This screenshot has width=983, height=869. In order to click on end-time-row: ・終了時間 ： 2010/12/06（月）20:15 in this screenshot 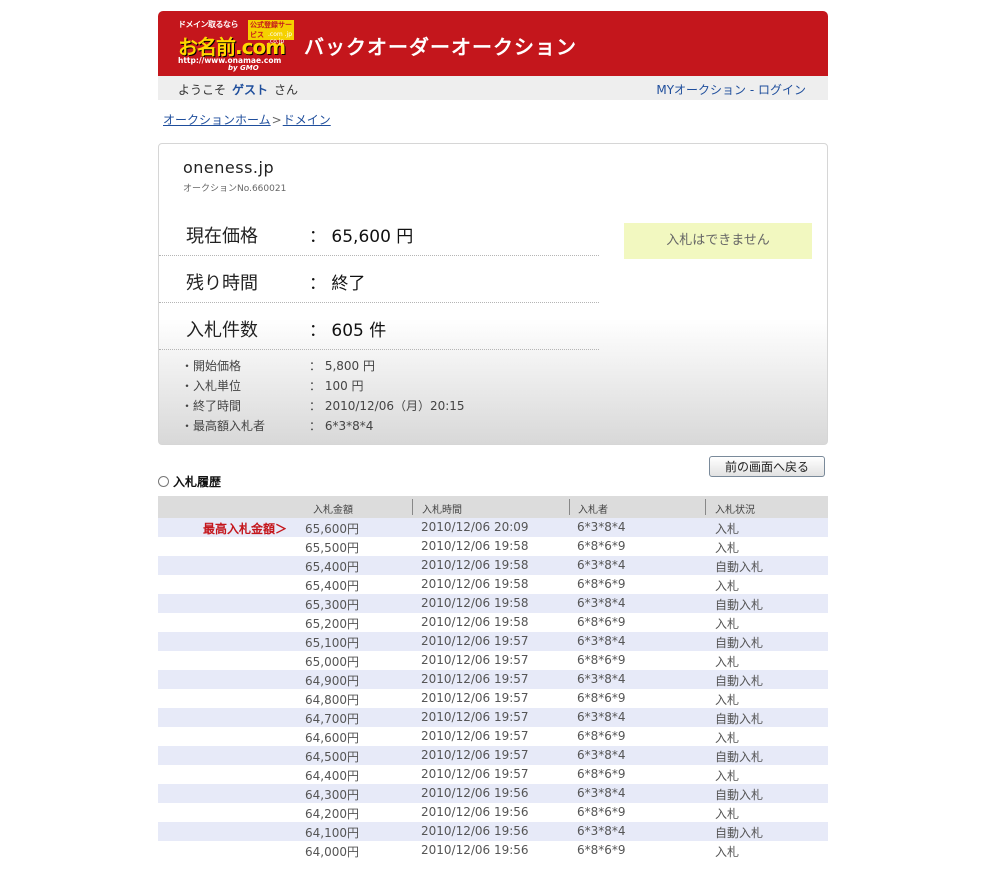, I will do `click(323, 405)`.